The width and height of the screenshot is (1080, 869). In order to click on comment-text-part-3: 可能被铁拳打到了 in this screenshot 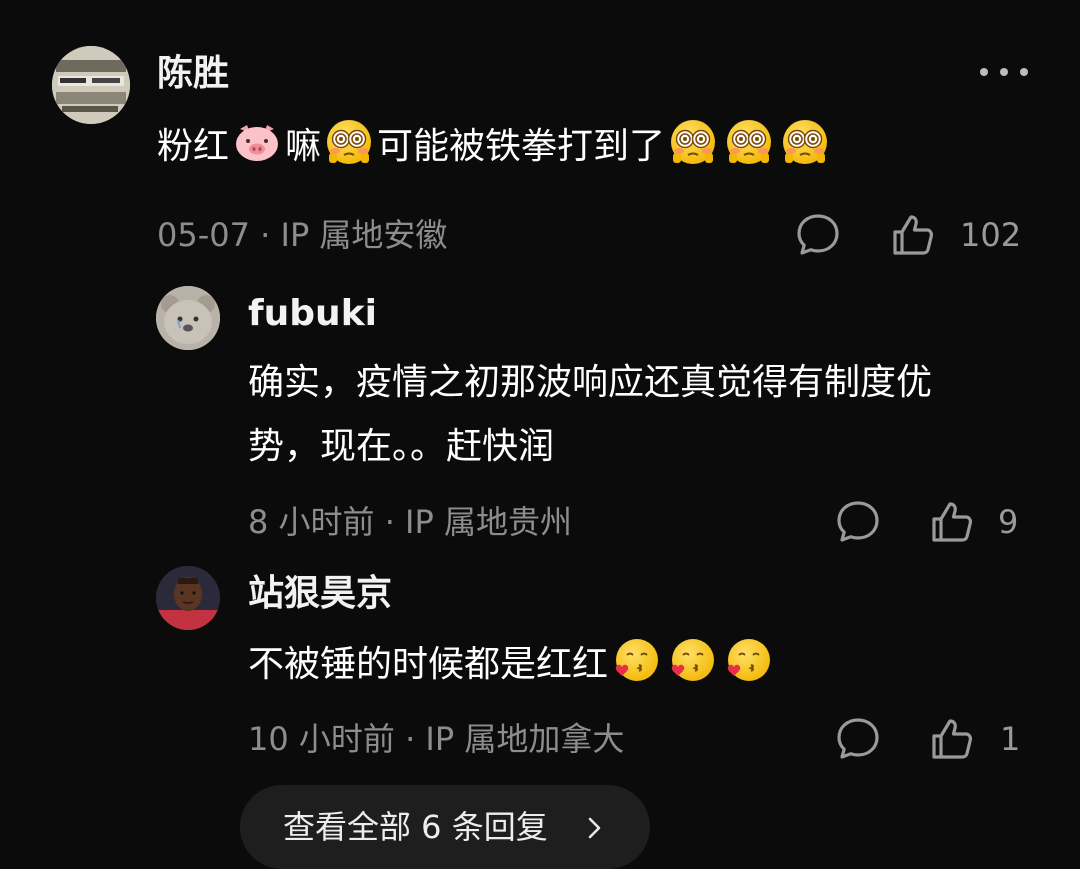, I will do `click(521, 146)`.